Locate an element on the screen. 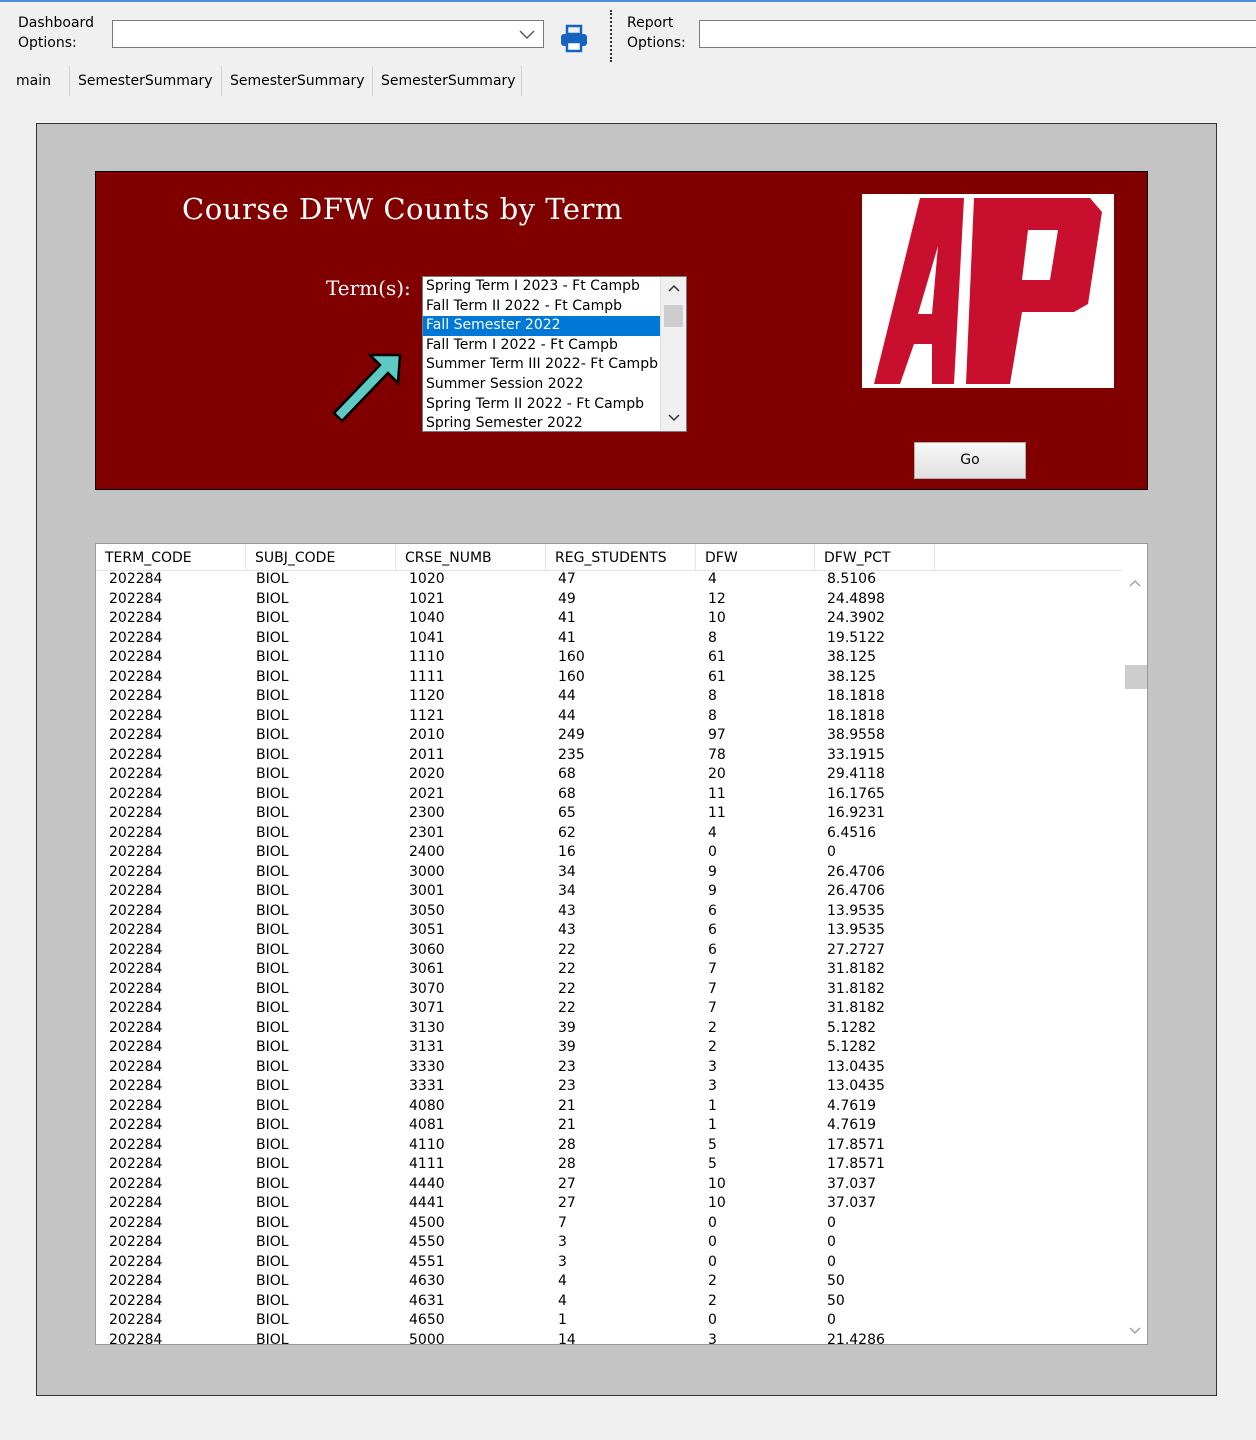 The height and width of the screenshot is (1440, 1256). table-row: 202284 BIOL 3330 23 3 13.0435 is located at coordinates (609, 1068).